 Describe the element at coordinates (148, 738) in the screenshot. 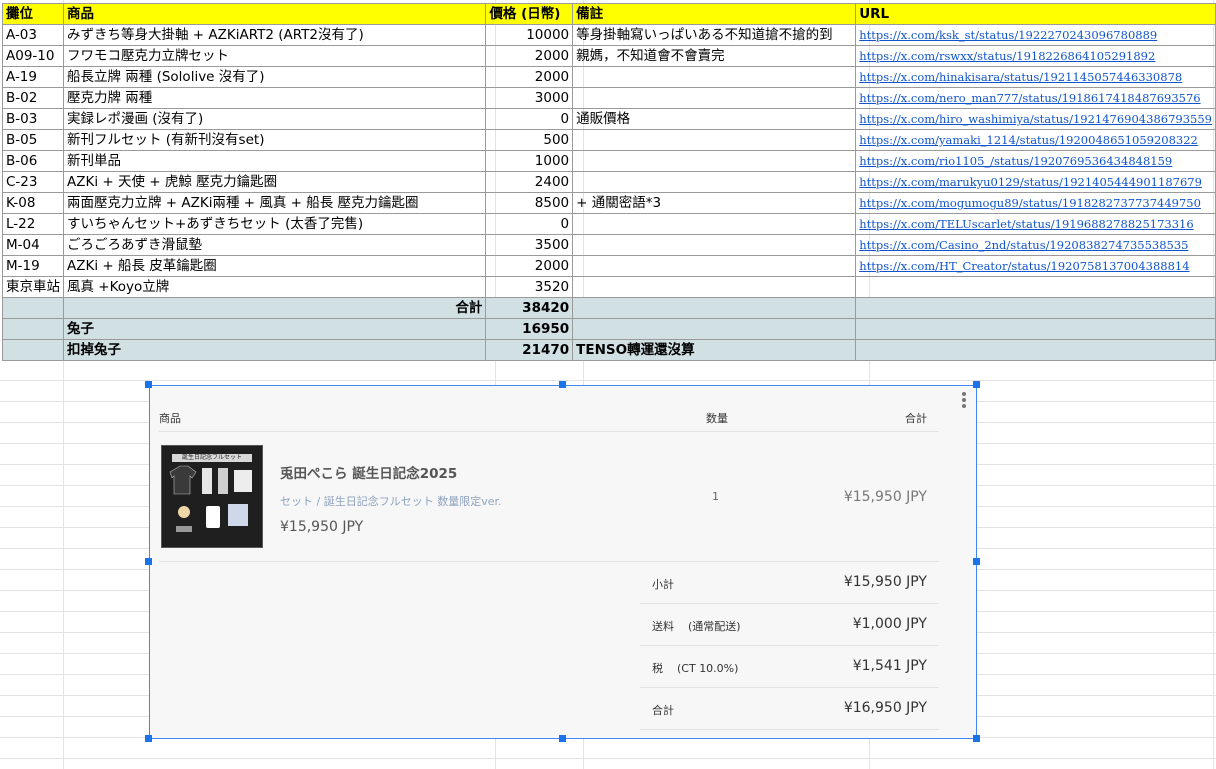

I see `resize-handle-bottom-left` at that location.